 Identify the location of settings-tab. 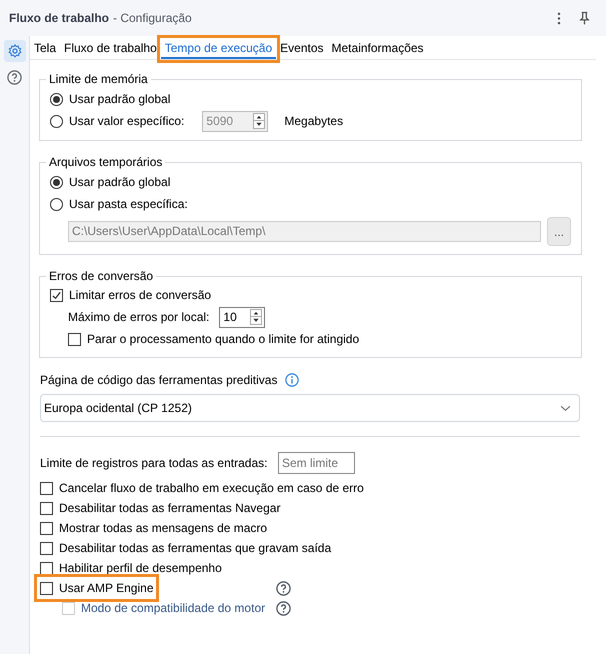
(15, 51).